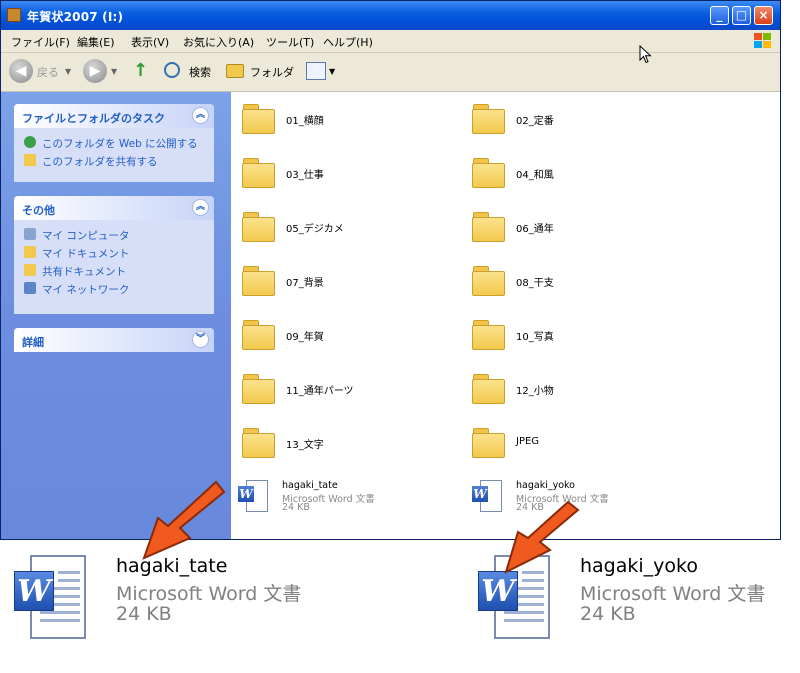  Describe the element at coordinates (639, 566) in the screenshot. I see `file-name: hagaki_yoko` at that location.